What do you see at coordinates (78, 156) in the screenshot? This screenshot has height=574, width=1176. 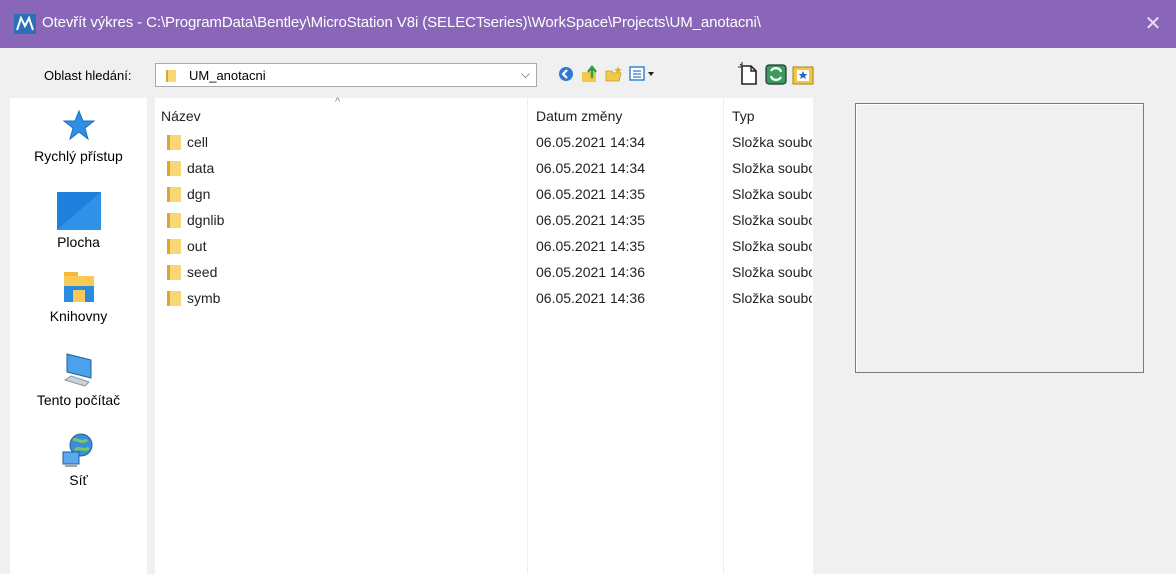 I see `place-label: Rychlý přístup` at bounding box center [78, 156].